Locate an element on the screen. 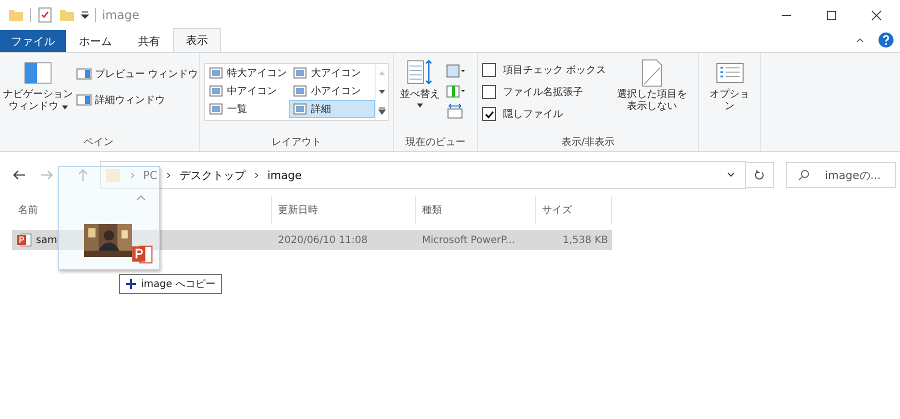 The width and height of the screenshot is (900, 419). hide-selected-button: 選択した項目を 表示しない is located at coordinates (652, 96).